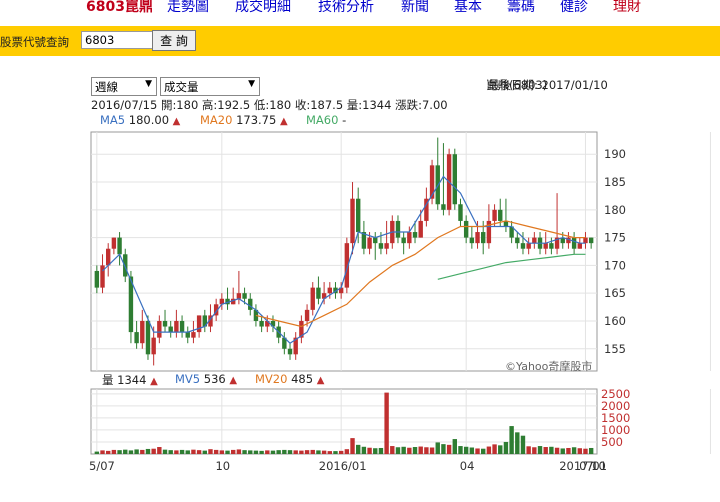  Describe the element at coordinates (343, 466) in the screenshot. I see `x-tick-label: 2016/01` at that location.